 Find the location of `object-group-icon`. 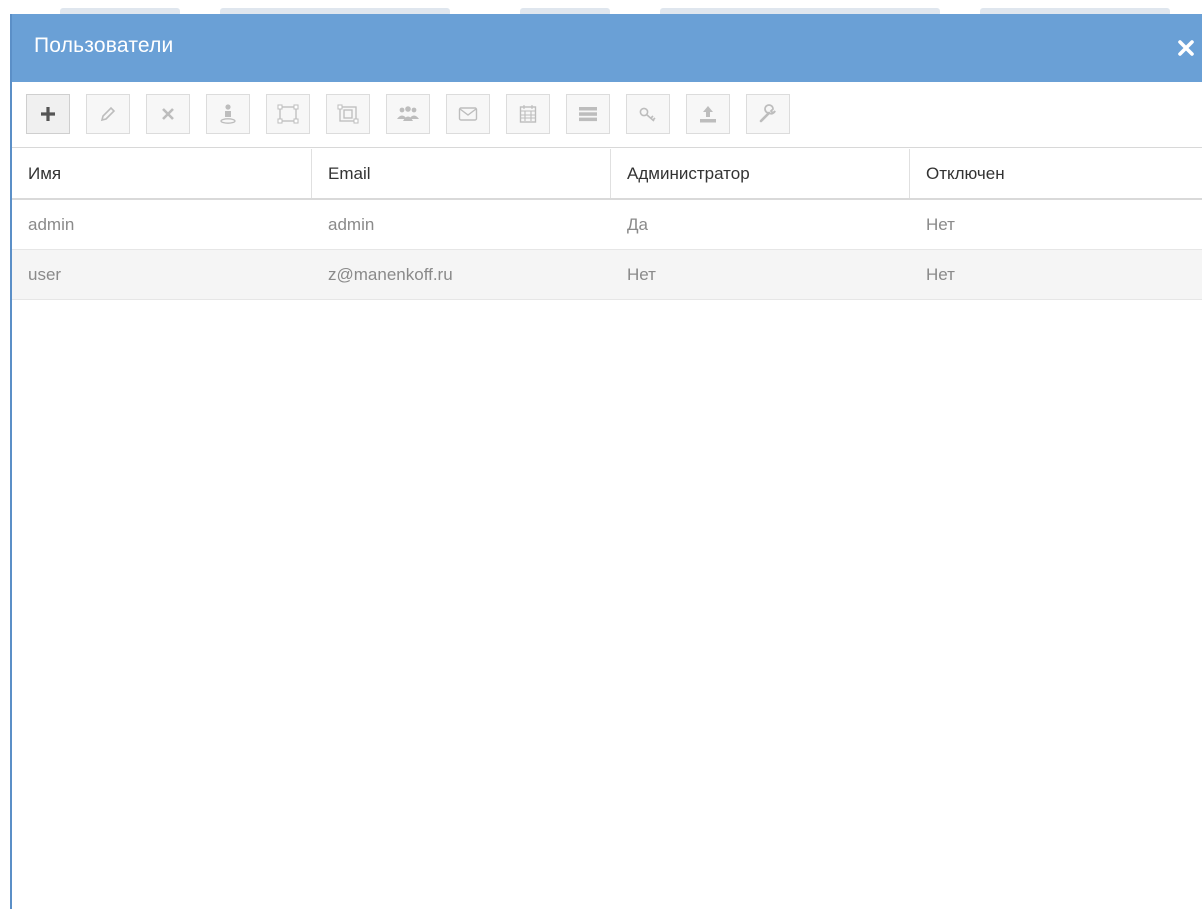

object-group-icon is located at coordinates (288, 114).